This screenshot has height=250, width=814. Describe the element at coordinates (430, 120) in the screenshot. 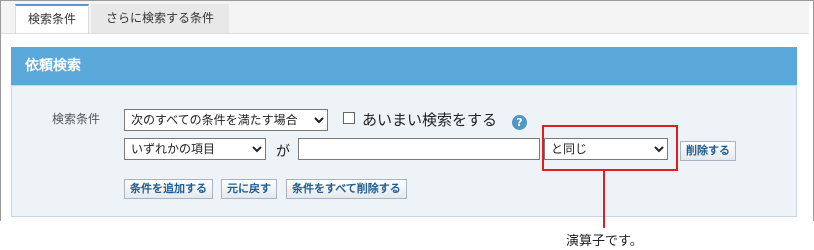

I see `fuzzy-search-label: あいまい検索をする` at that location.